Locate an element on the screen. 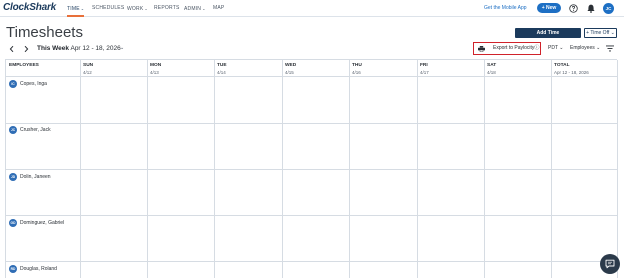 This screenshot has height=278, width=624. avatar: GD is located at coordinates (13, 223).